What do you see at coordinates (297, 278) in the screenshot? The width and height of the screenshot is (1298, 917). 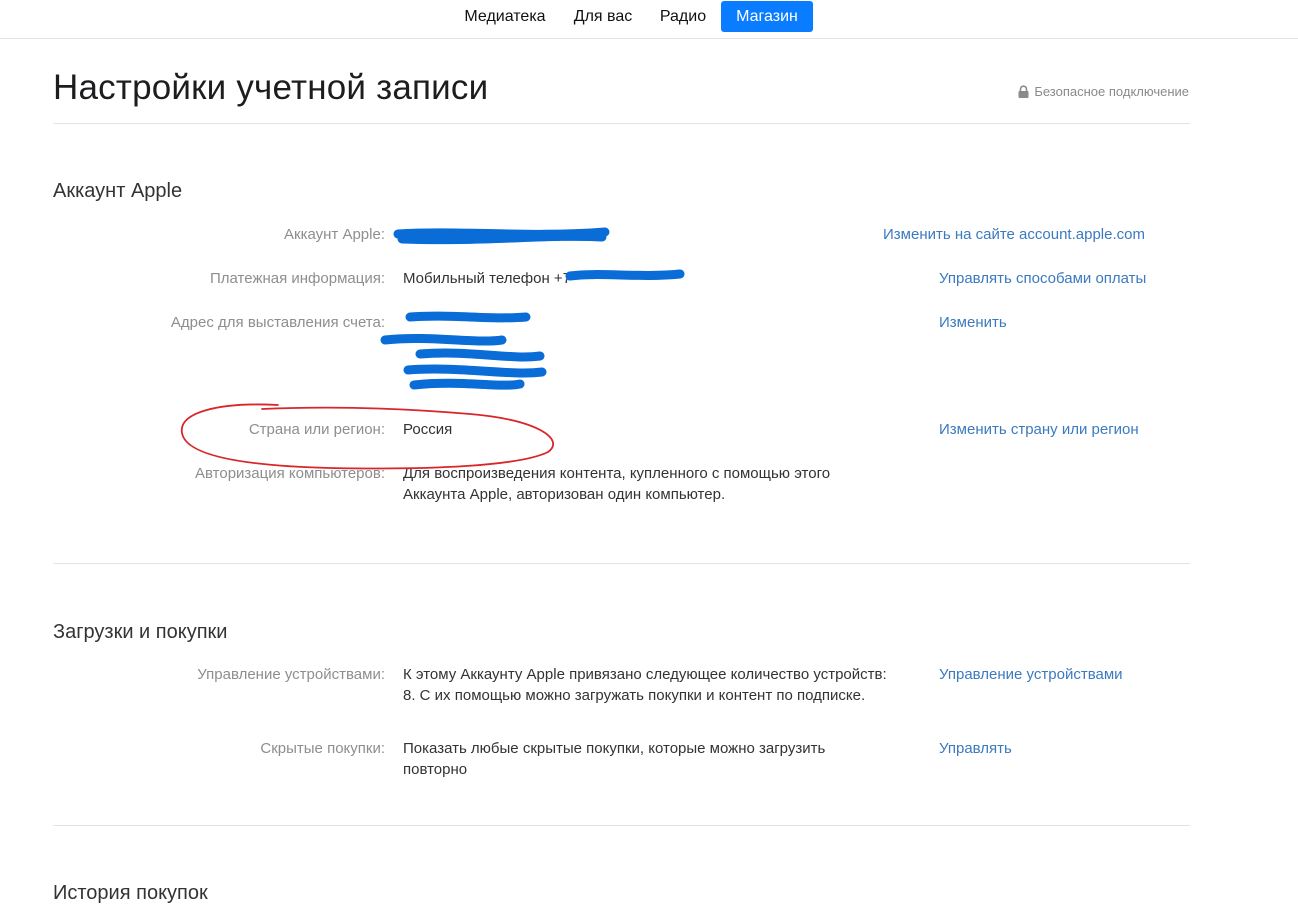 I see `label-payment-info: Платежная информация:` at bounding box center [297, 278].